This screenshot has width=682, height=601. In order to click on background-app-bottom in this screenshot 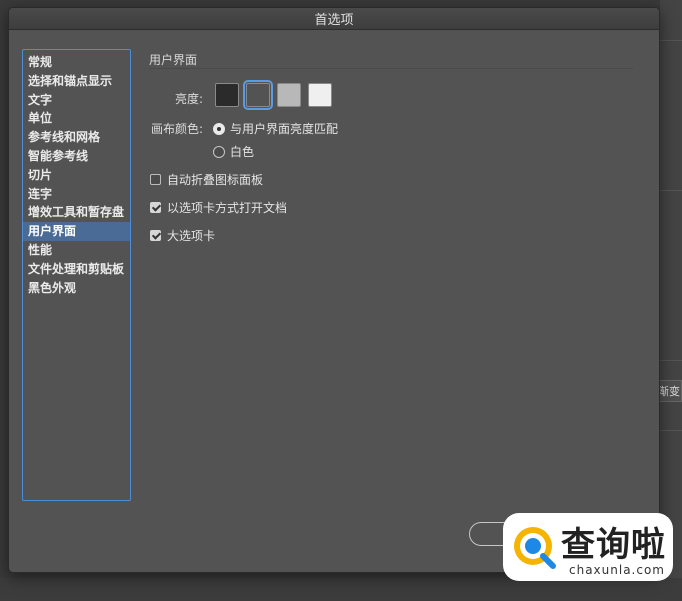, I will do `click(341, 589)`.